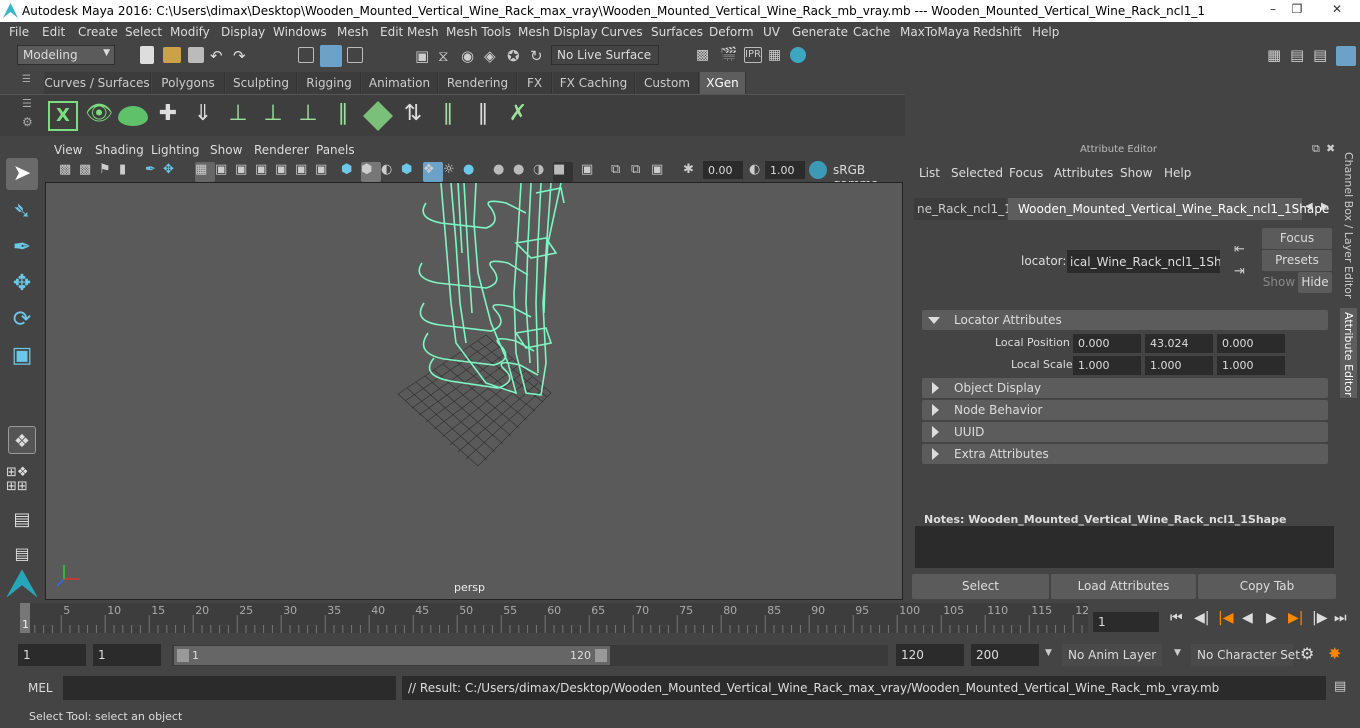  Describe the element at coordinates (641, 172) in the screenshot. I see `xray-active-icon: ⧉` at that location.